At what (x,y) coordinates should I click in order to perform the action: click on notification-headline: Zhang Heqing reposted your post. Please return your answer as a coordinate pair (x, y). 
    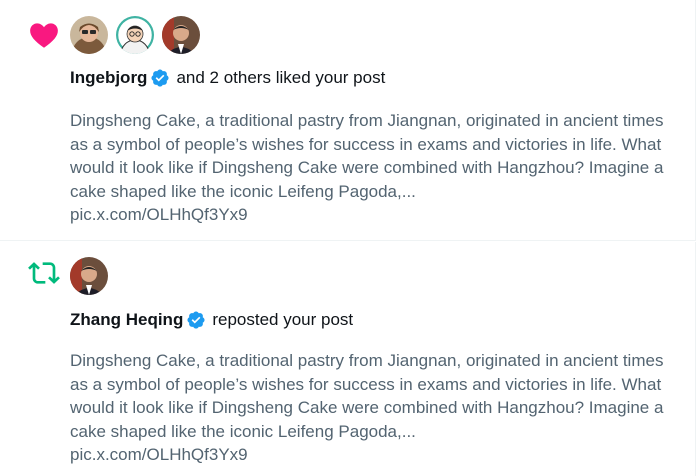
    Looking at the image, I should click on (211, 320).